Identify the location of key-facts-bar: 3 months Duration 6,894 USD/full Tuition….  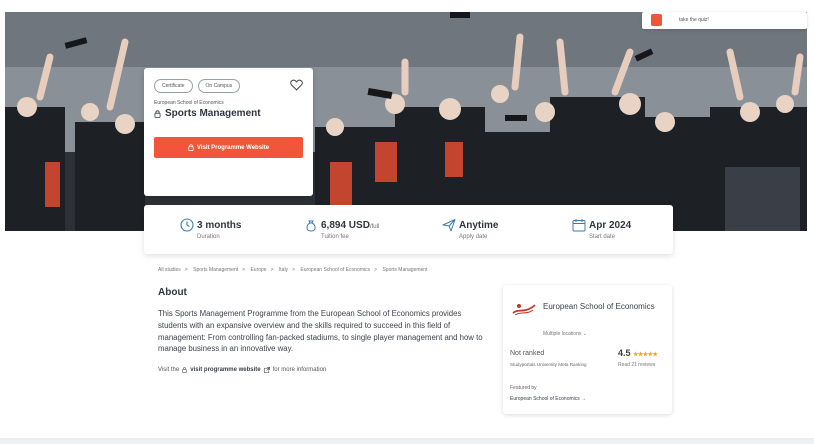
(408, 229).